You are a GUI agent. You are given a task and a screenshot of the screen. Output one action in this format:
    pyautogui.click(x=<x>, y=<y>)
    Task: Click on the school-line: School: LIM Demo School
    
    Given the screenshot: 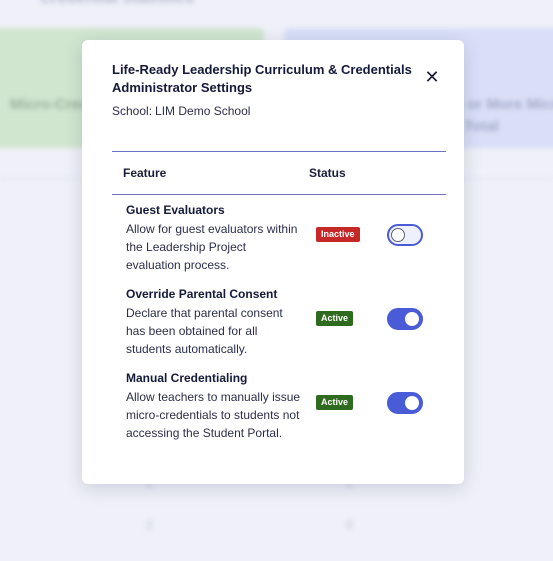 What is the action you would take?
    pyautogui.click(x=181, y=111)
    